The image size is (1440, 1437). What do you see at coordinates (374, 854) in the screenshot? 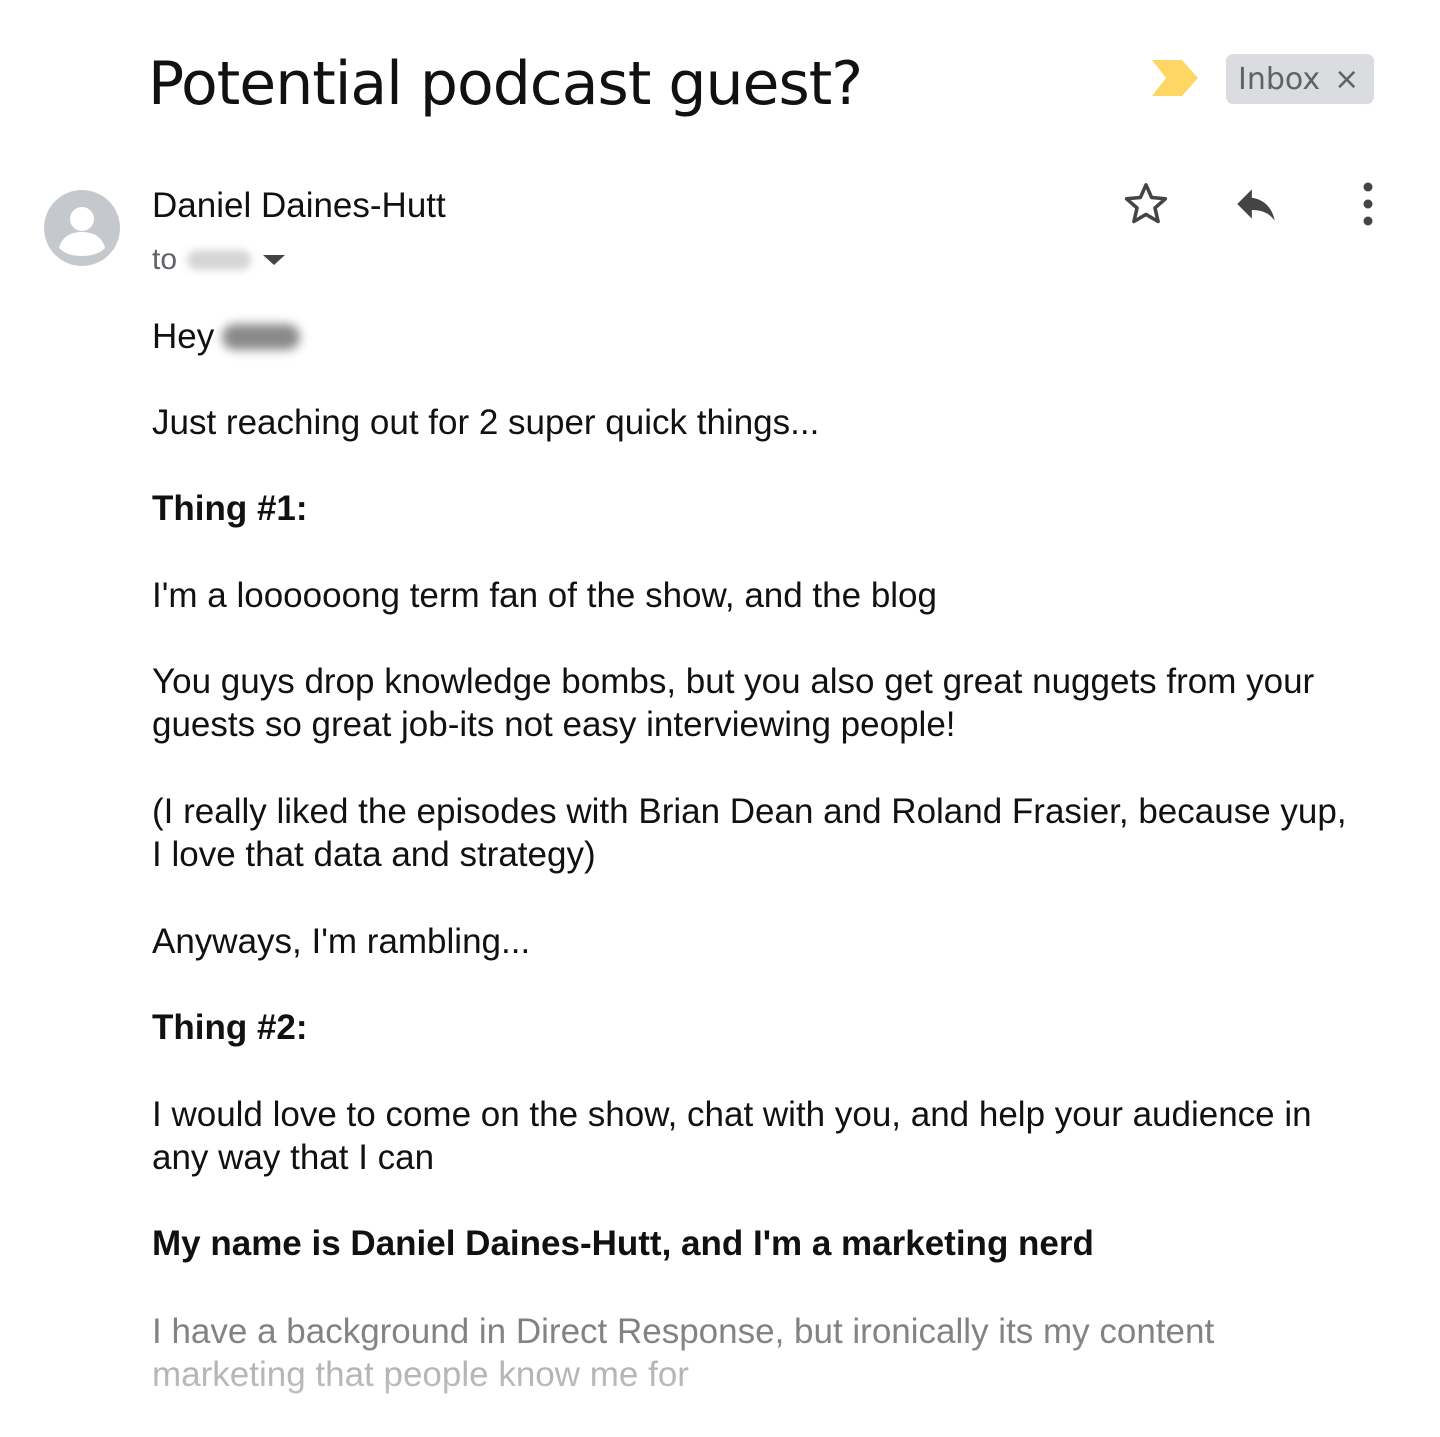
I see `body-paragraph-4-line-2: I love that data and strategy)` at bounding box center [374, 854].